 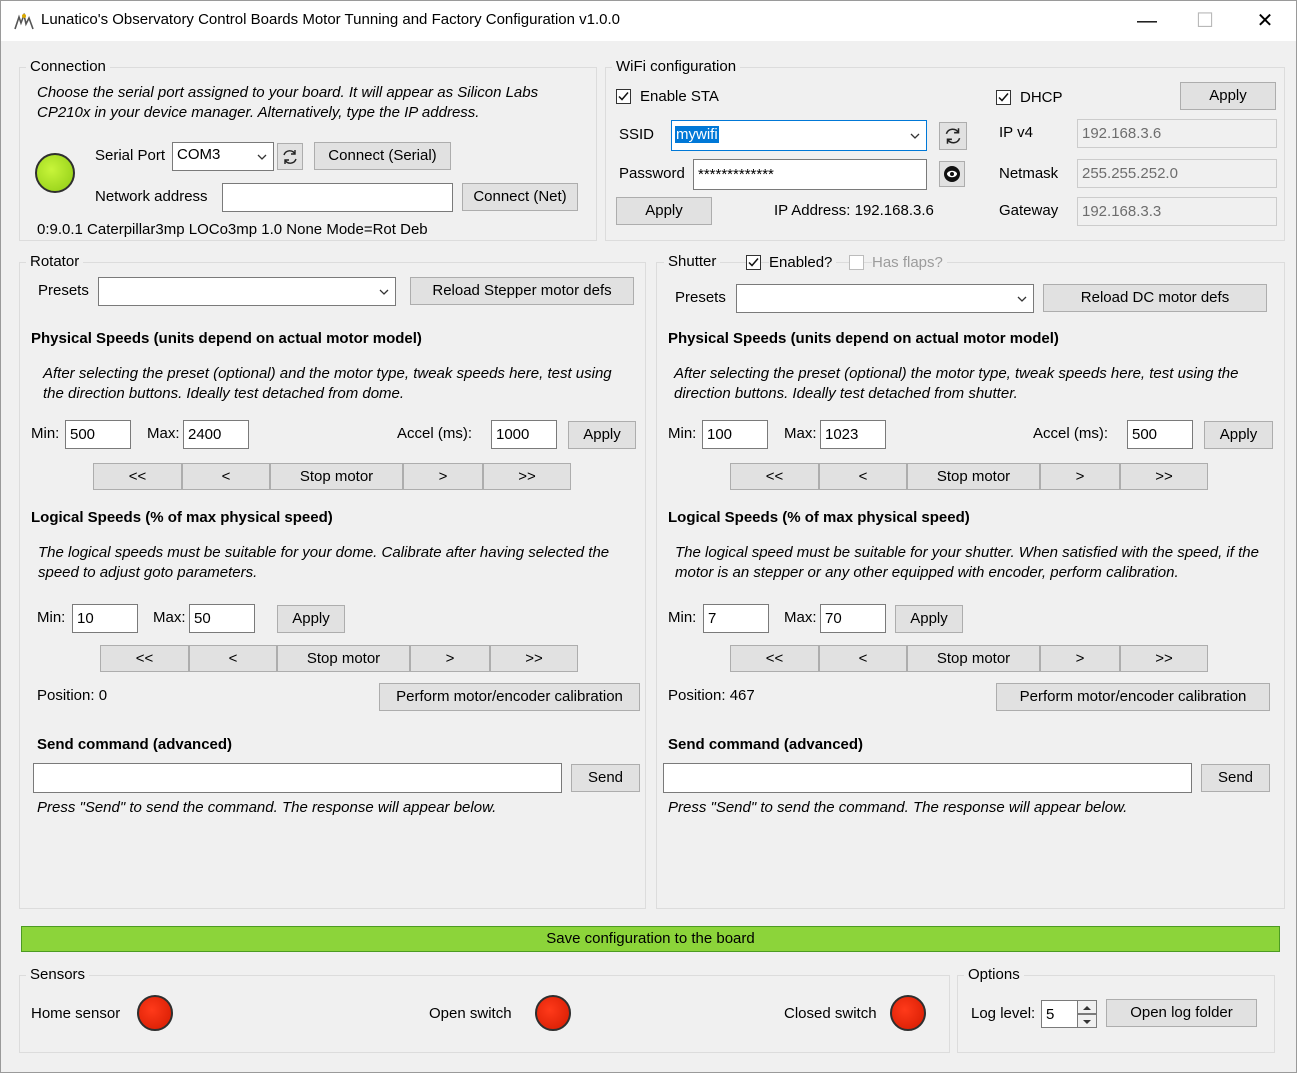 What do you see at coordinates (297, 778) in the screenshot?
I see `rotator-command-input` at bounding box center [297, 778].